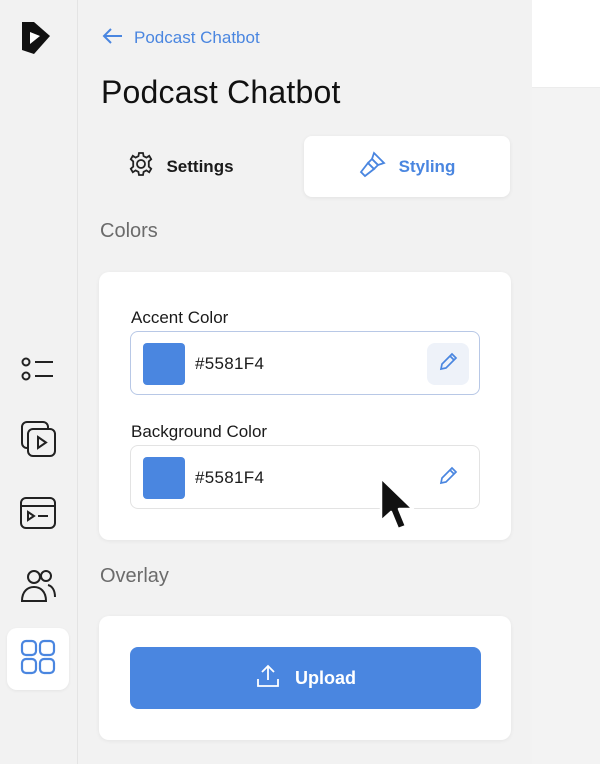  I want to click on rail-item-videos, so click(38, 441).